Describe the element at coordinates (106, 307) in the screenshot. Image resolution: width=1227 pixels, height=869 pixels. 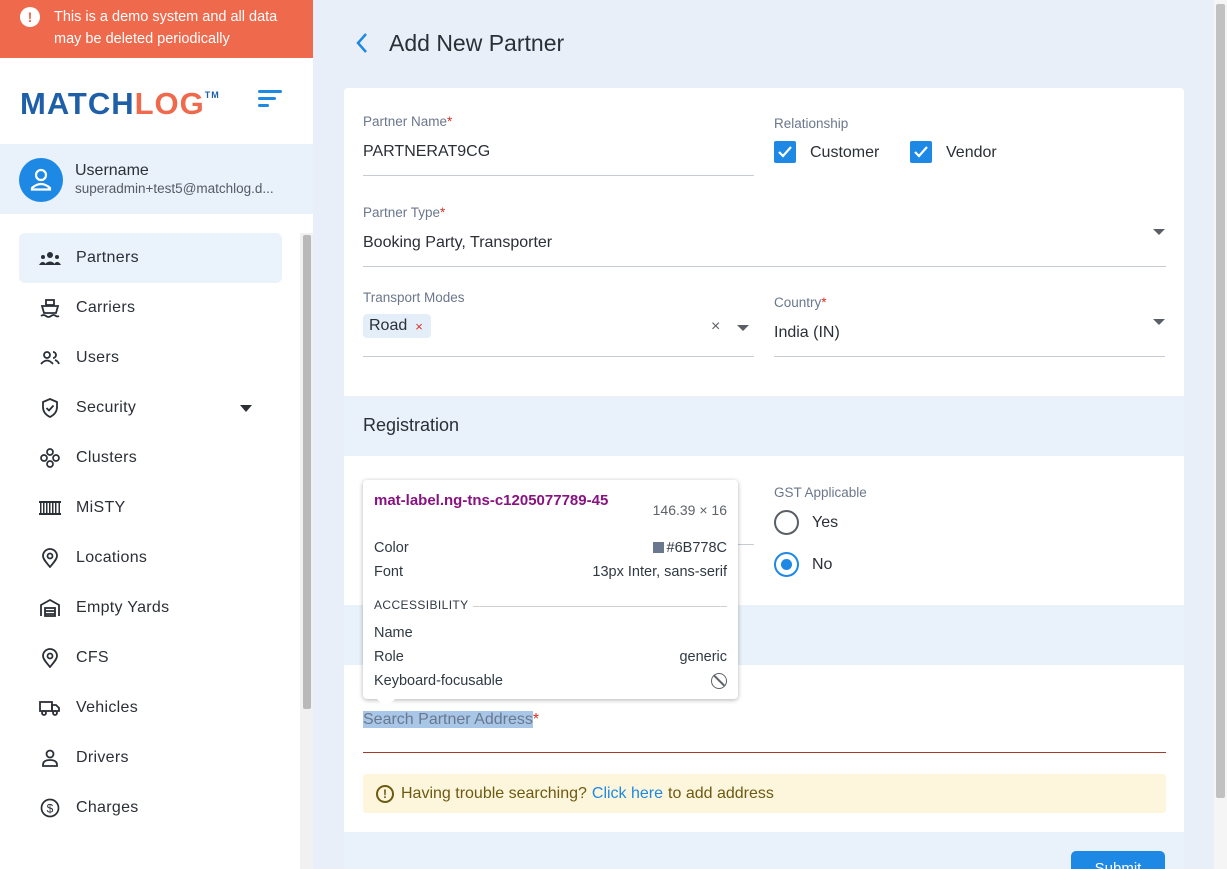
I see `sidebar-item-label: Carriers` at that location.